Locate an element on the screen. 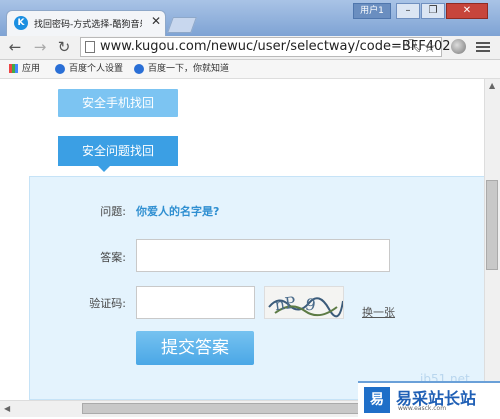  watermark-logo-icon: 易 is located at coordinates (377, 400).